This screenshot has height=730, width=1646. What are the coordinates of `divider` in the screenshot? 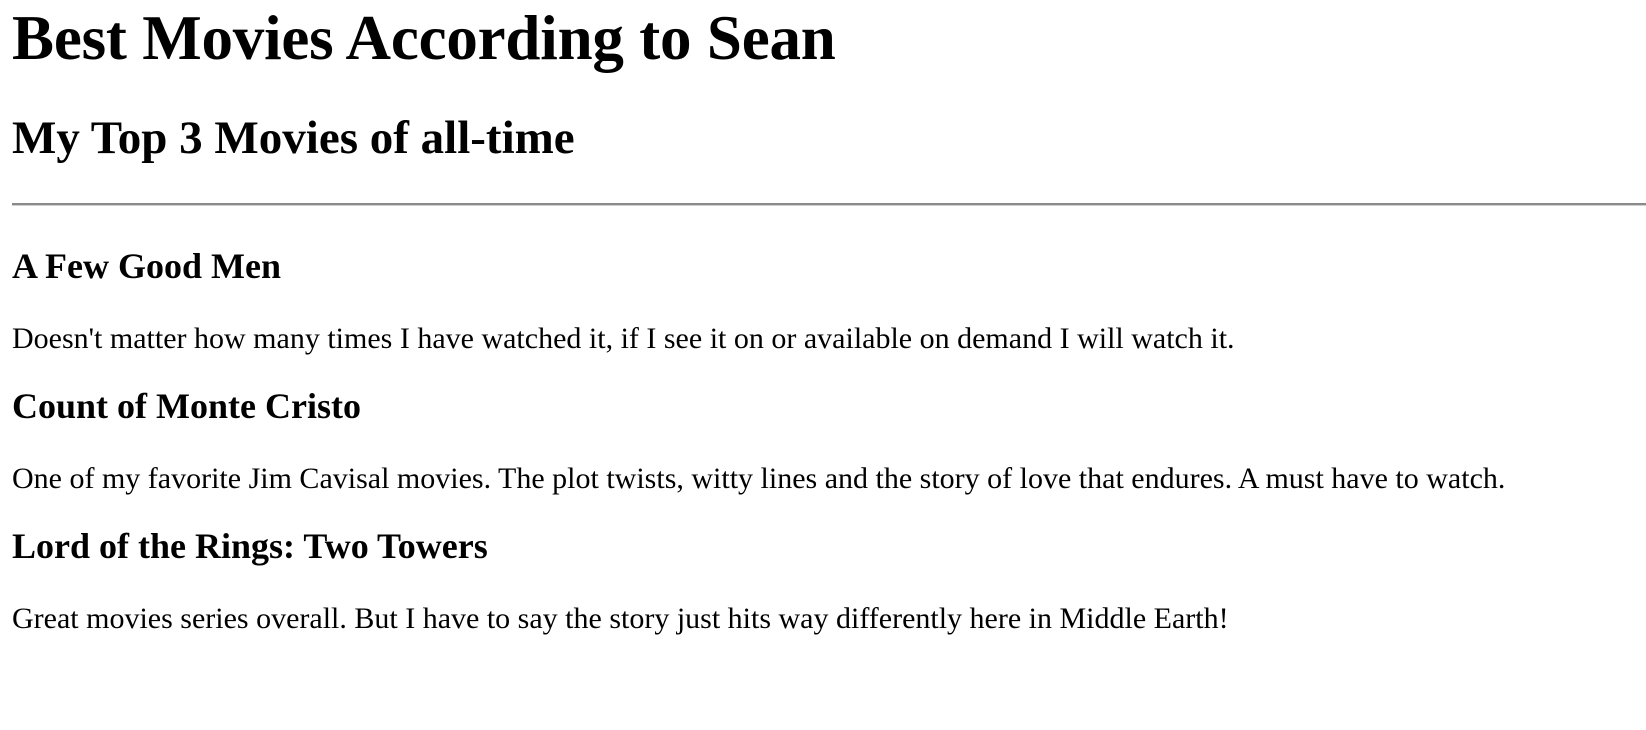 It's located at (829, 204).